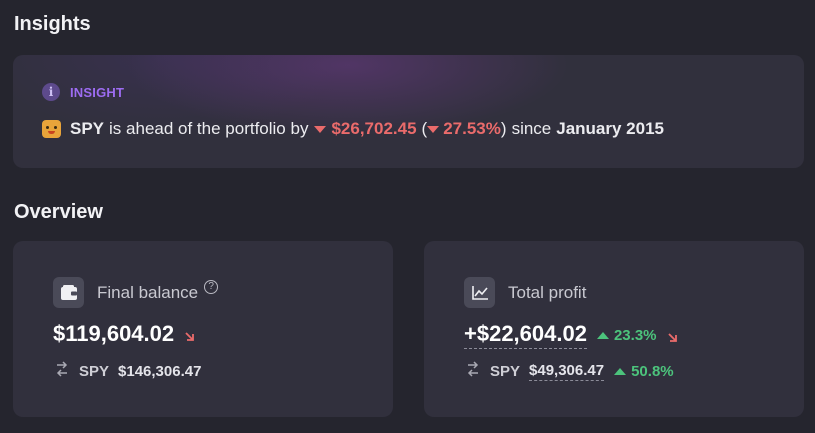 This screenshot has height=433, width=815. What do you see at coordinates (160, 371) in the screenshot?
I see `benchmark-value: $146,306.47` at bounding box center [160, 371].